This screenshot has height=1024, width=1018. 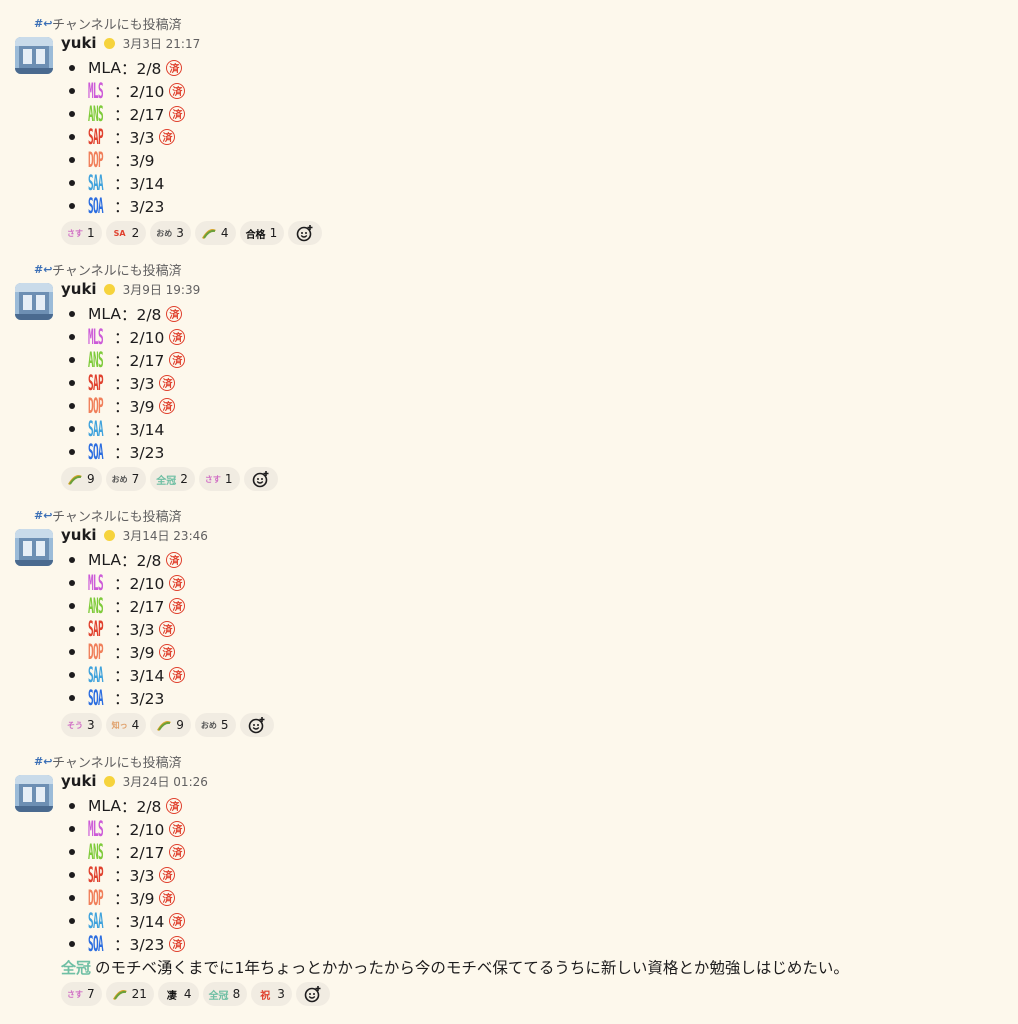 What do you see at coordinates (236, 994) in the screenshot?
I see `reaction-count: 8` at bounding box center [236, 994].